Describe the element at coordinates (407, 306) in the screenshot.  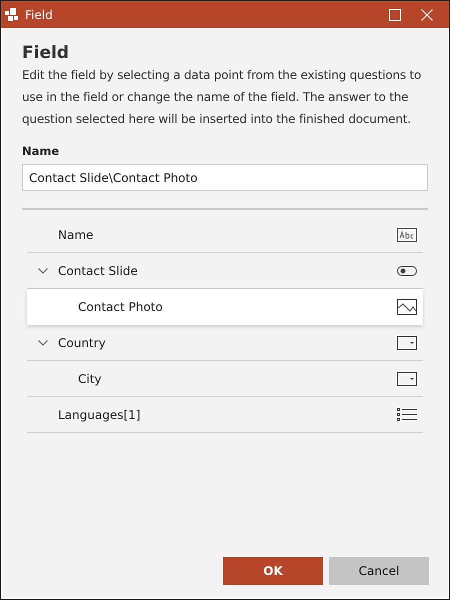
I see `image-icon` at that location.